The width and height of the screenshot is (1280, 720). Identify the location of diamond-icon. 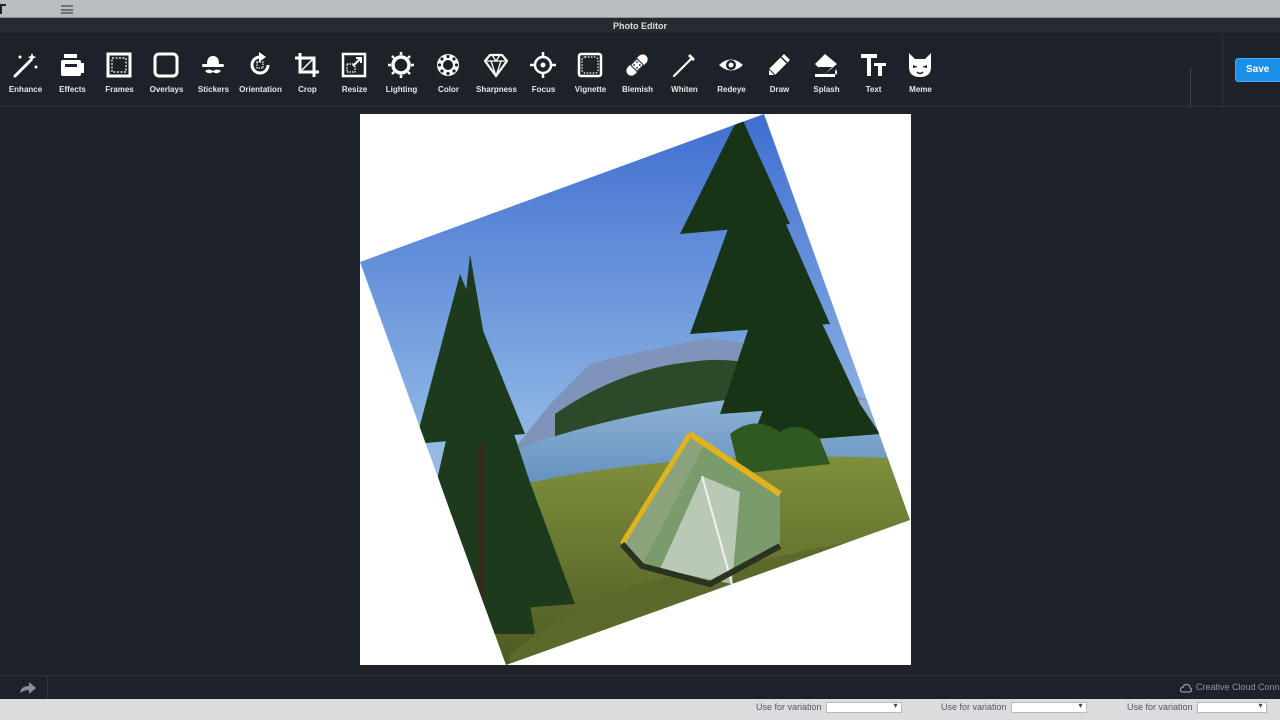
(496, 65).